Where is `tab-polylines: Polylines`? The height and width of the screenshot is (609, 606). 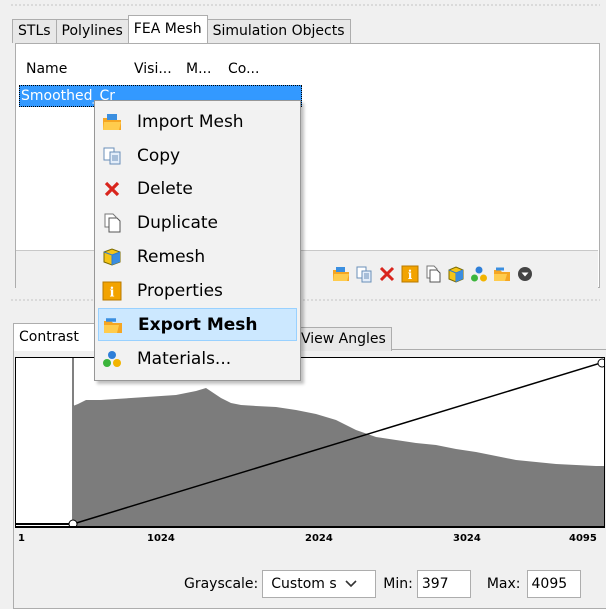
tab-polylines: Polylines is located at coordinates (92, 31).